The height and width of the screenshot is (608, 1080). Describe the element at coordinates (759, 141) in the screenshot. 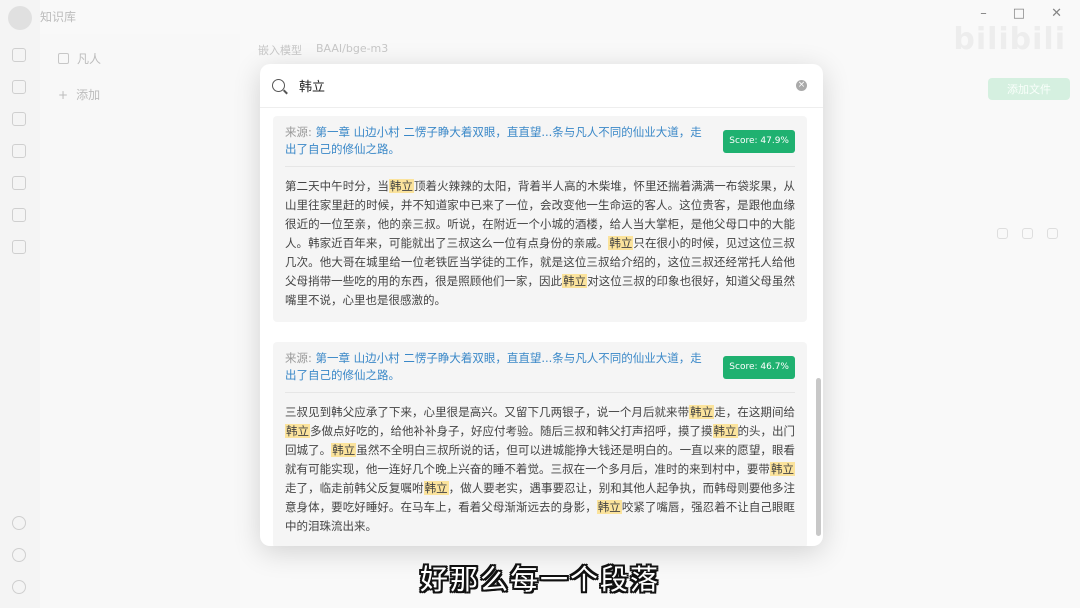

I see `score-badge: Score: 47.9%` at that location.